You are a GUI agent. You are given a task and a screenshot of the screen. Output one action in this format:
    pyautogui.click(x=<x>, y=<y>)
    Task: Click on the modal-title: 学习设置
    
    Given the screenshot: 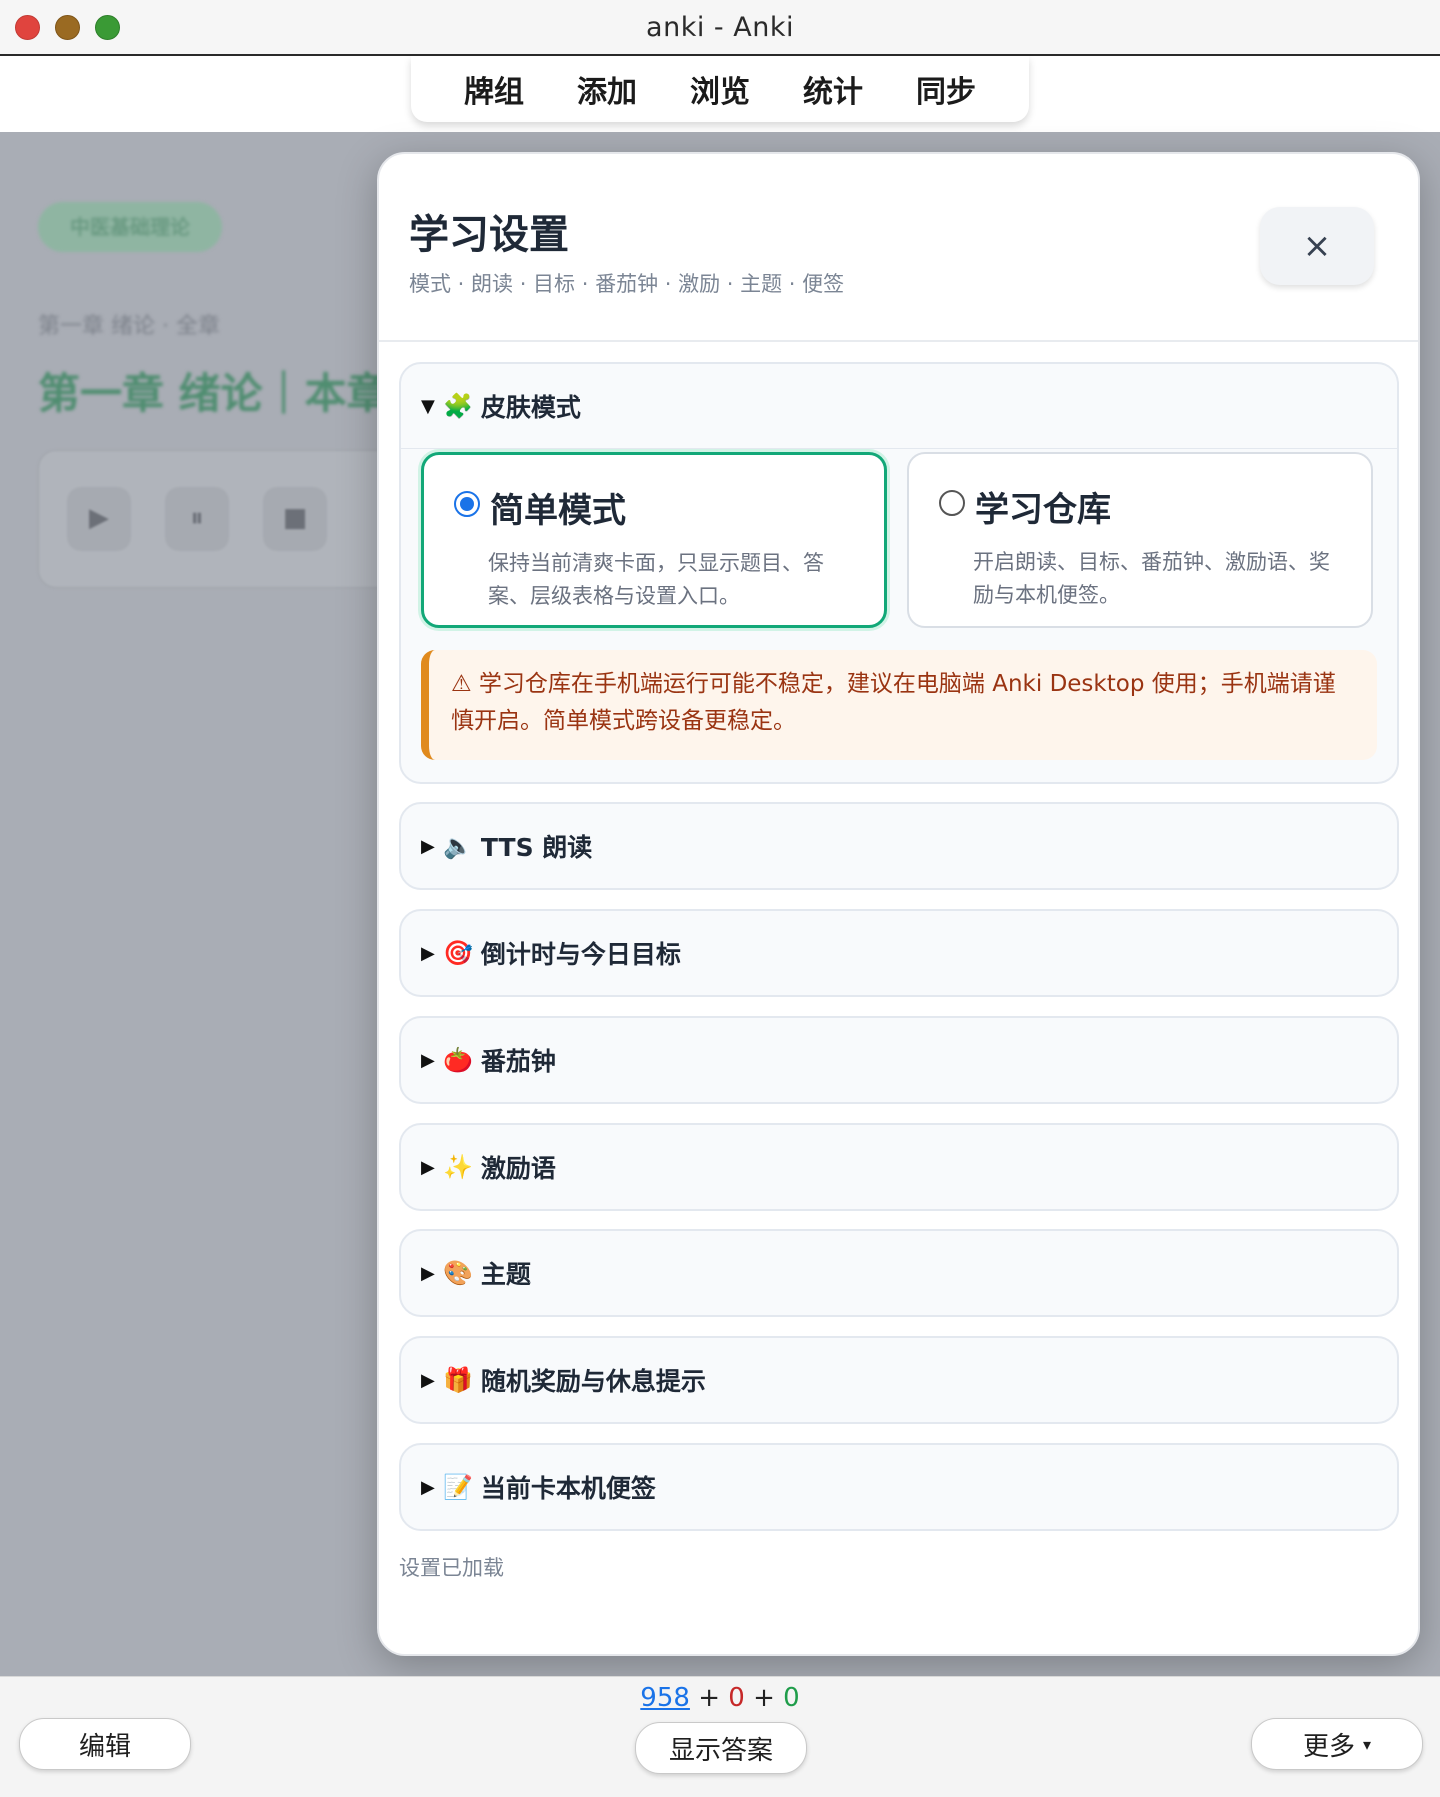 What is the action you would take?
    pyautogui.click(x=489, y=235)
    